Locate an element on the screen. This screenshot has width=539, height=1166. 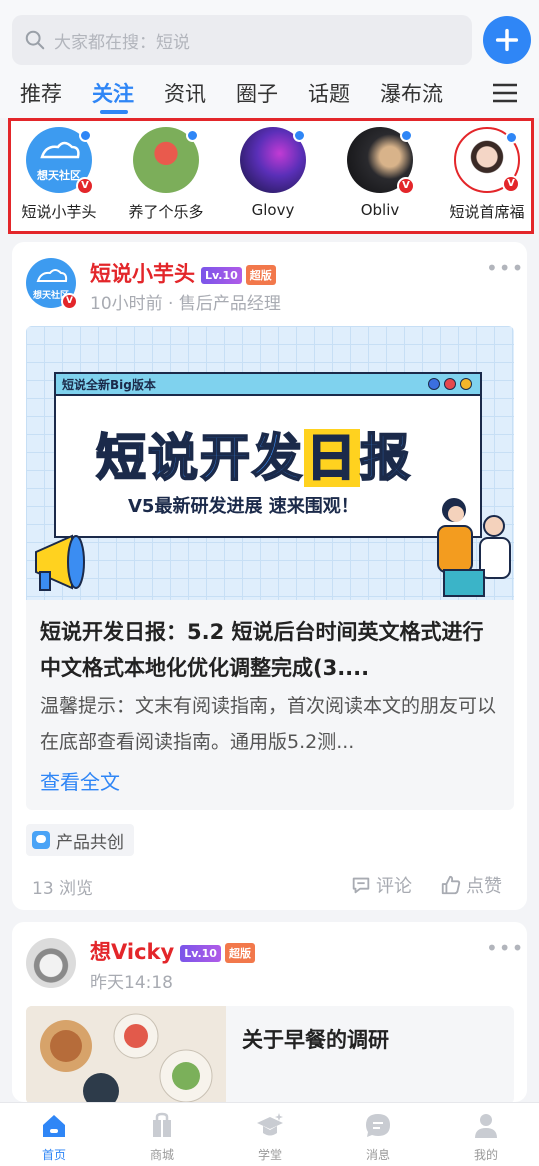
tab-following: 关注 is located at coordinates (113, 93).